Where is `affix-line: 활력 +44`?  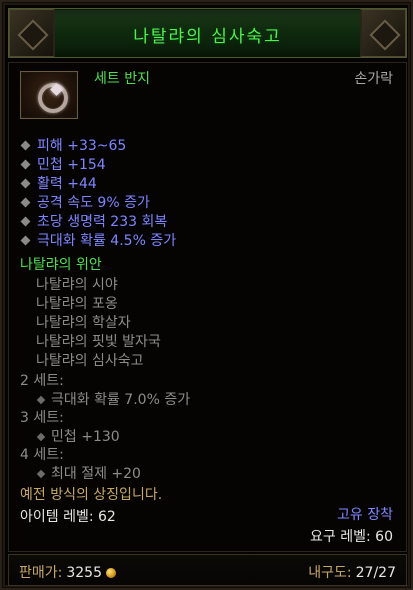
affix-line: 활력 +44 is located at coordinates (57, 183).